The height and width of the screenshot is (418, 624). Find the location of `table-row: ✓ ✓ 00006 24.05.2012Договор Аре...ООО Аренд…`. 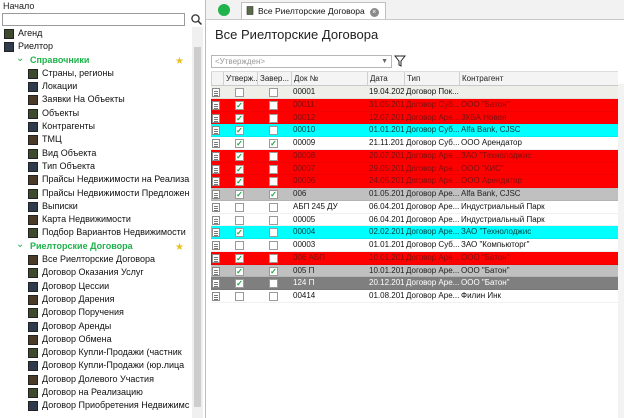

table-row: ✓ ✓ 00006 24.05.2012Договор Аре...ООО Аренд… is located at coordinates (414, 181).